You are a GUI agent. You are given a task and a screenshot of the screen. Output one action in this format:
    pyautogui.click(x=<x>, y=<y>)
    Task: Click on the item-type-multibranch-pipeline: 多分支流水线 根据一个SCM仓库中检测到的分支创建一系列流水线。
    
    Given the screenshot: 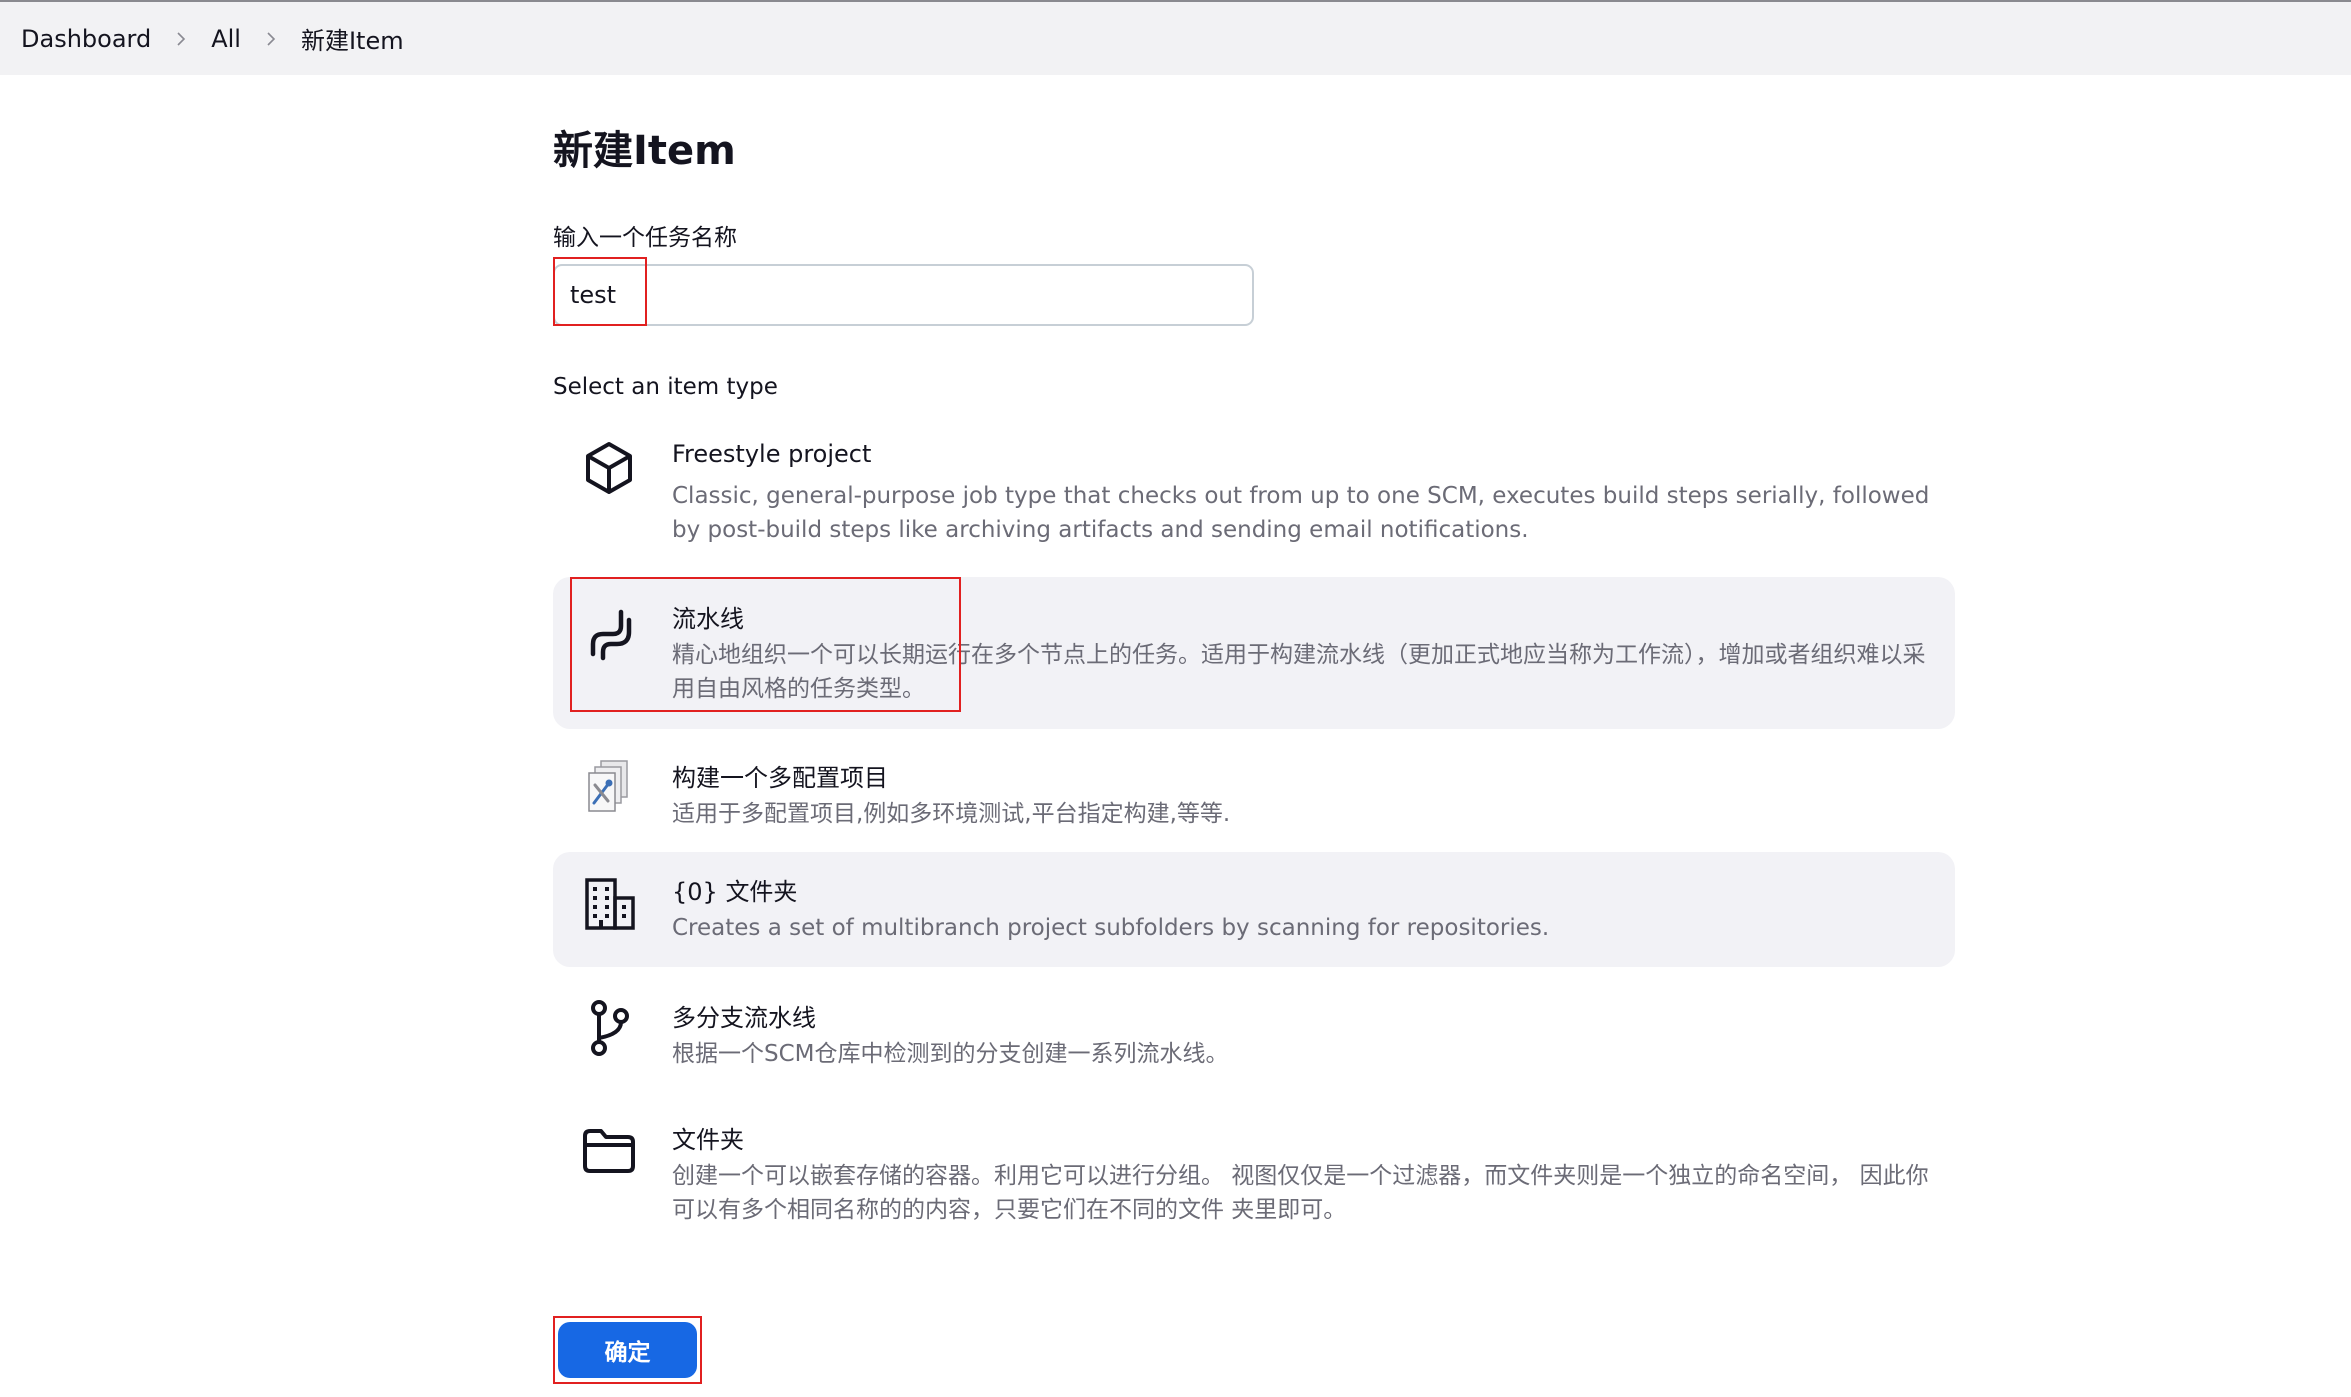 What is the action you would take?
    pyautogui.click(x=1254, y=1030)
    